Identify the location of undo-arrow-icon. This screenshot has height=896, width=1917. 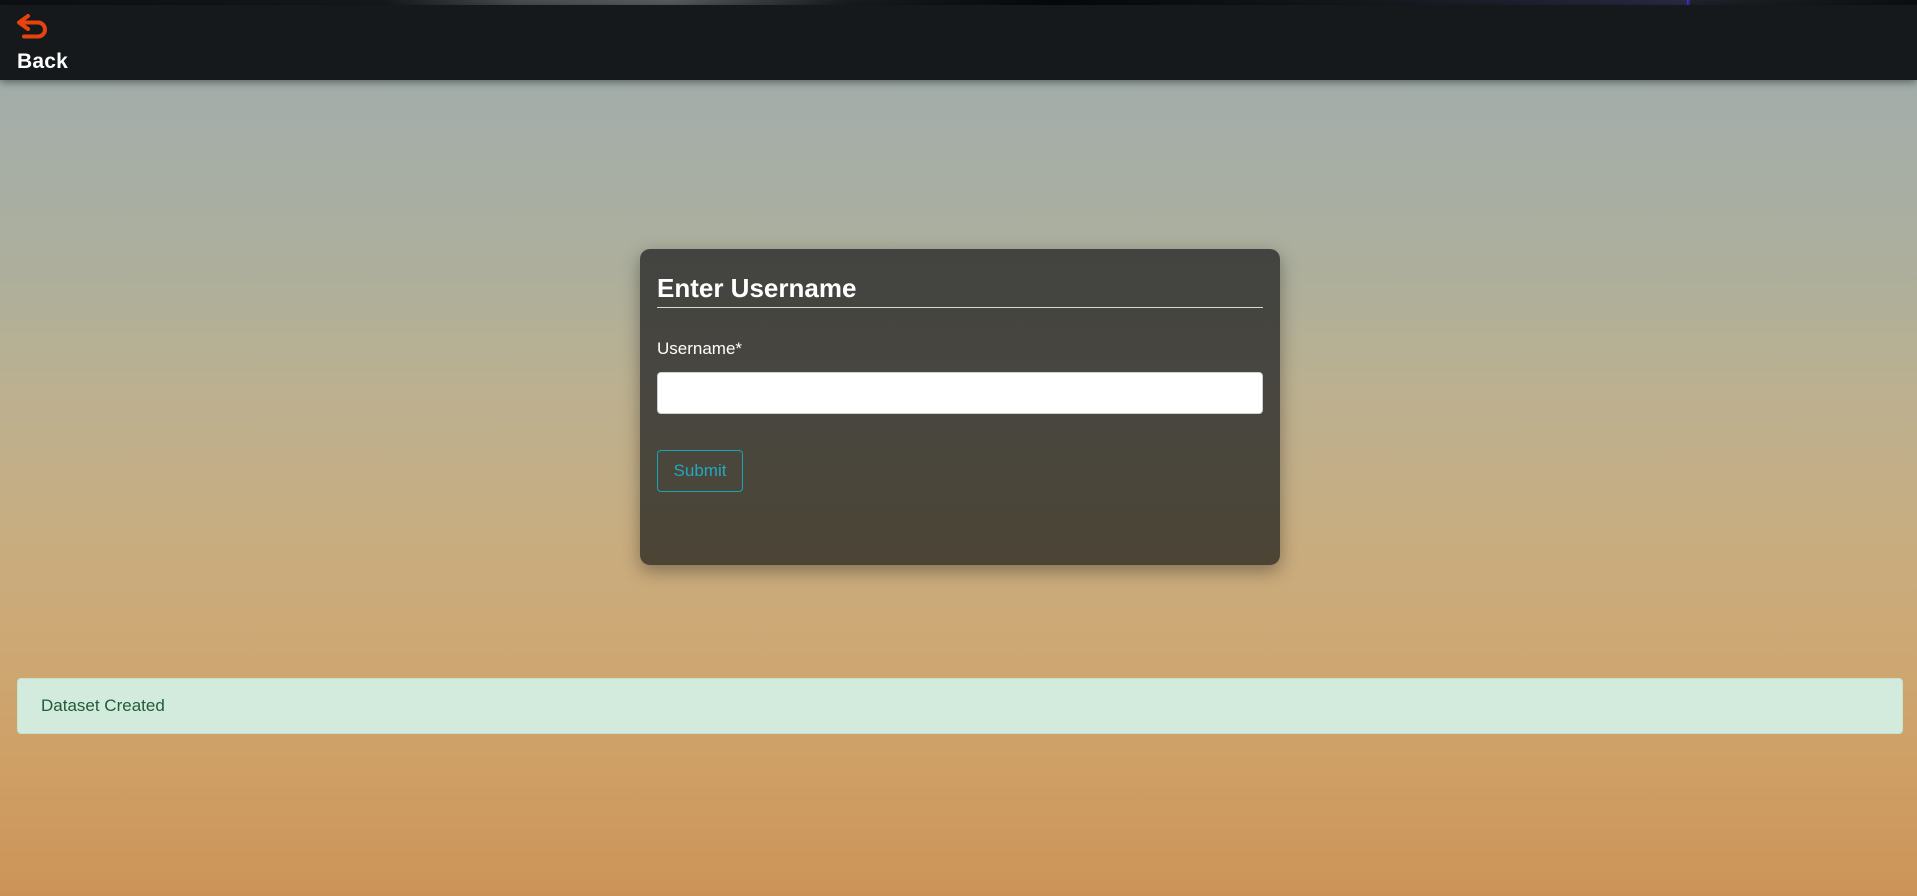
(32, 26).